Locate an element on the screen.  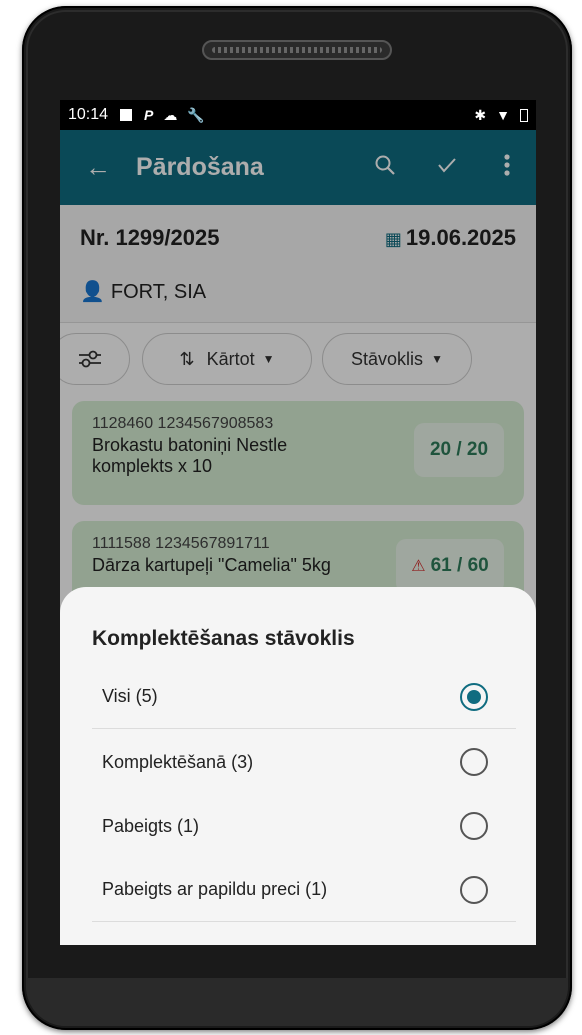
status-right: ✱ ▼ is located at coordinates (501, 115).